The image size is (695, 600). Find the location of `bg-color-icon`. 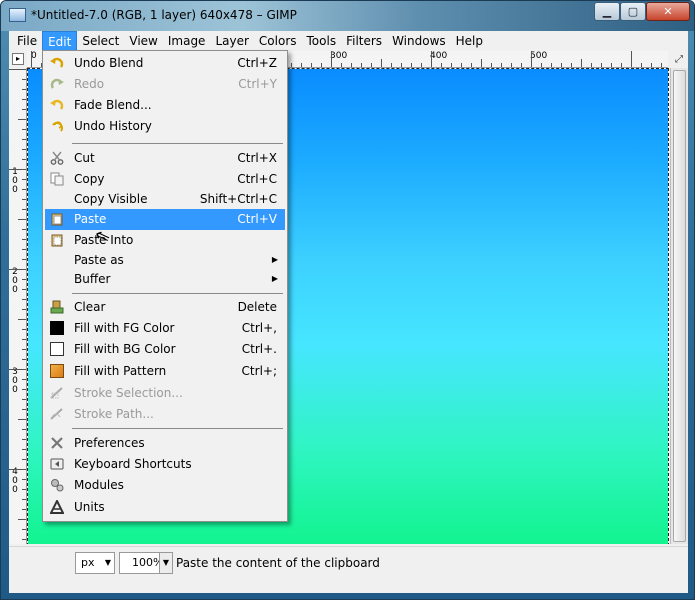

bg-color-icon is located at coordinates (57, 349).